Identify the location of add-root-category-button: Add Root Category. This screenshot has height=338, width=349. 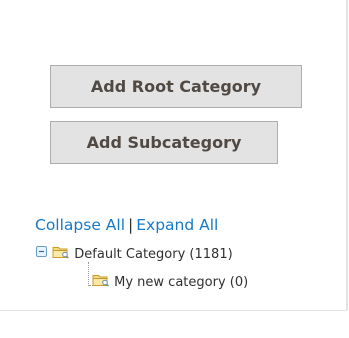
(176, 86).